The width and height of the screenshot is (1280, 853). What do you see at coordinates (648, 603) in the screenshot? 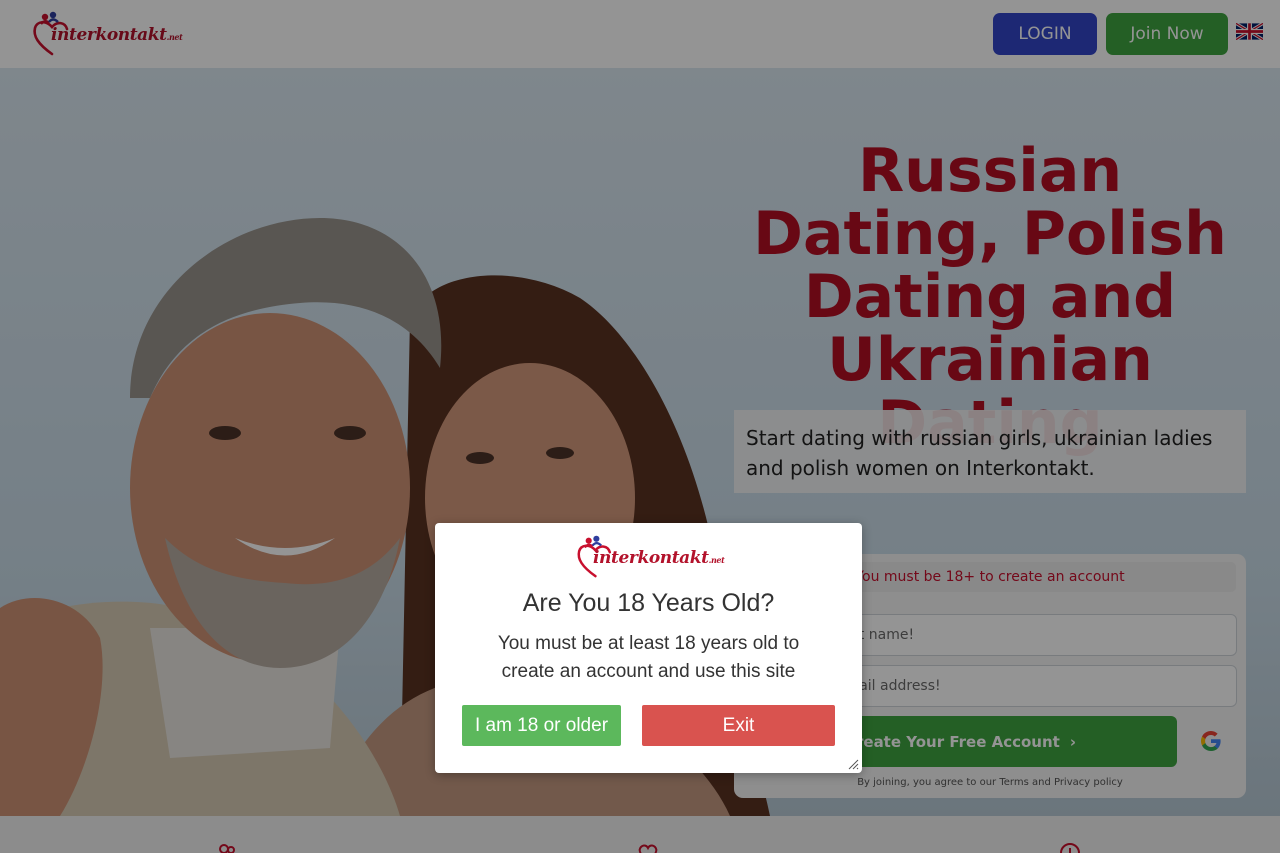
I see `modal-title: Are You 18 Years Old?` at bounding box center [648, 603].